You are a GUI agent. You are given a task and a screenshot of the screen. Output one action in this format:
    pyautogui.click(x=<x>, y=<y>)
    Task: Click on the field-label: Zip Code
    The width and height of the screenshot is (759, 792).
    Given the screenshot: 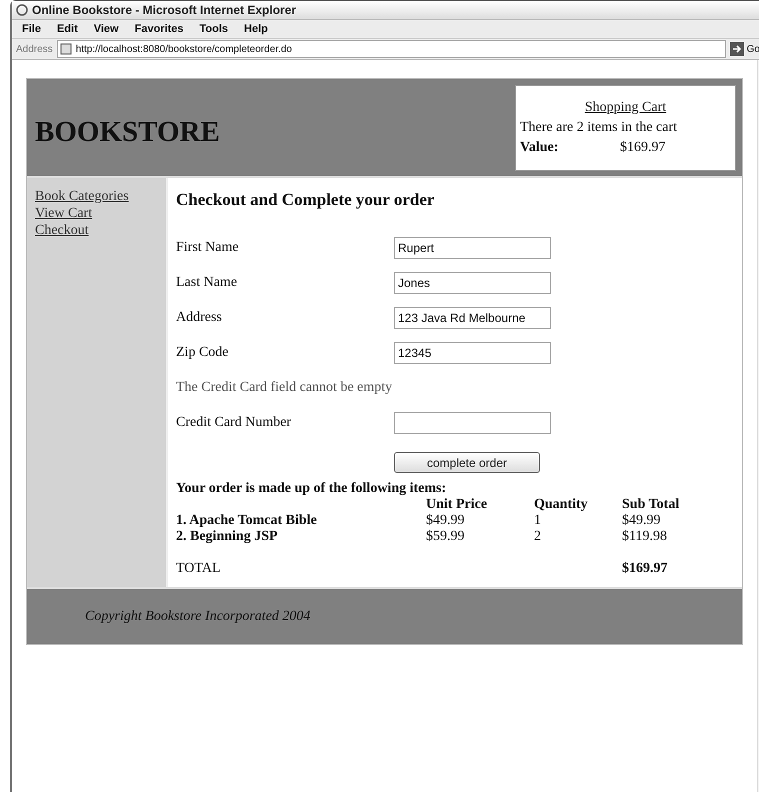 What is the action you would take?
    pyautogui.click(x=203, y=352)
    